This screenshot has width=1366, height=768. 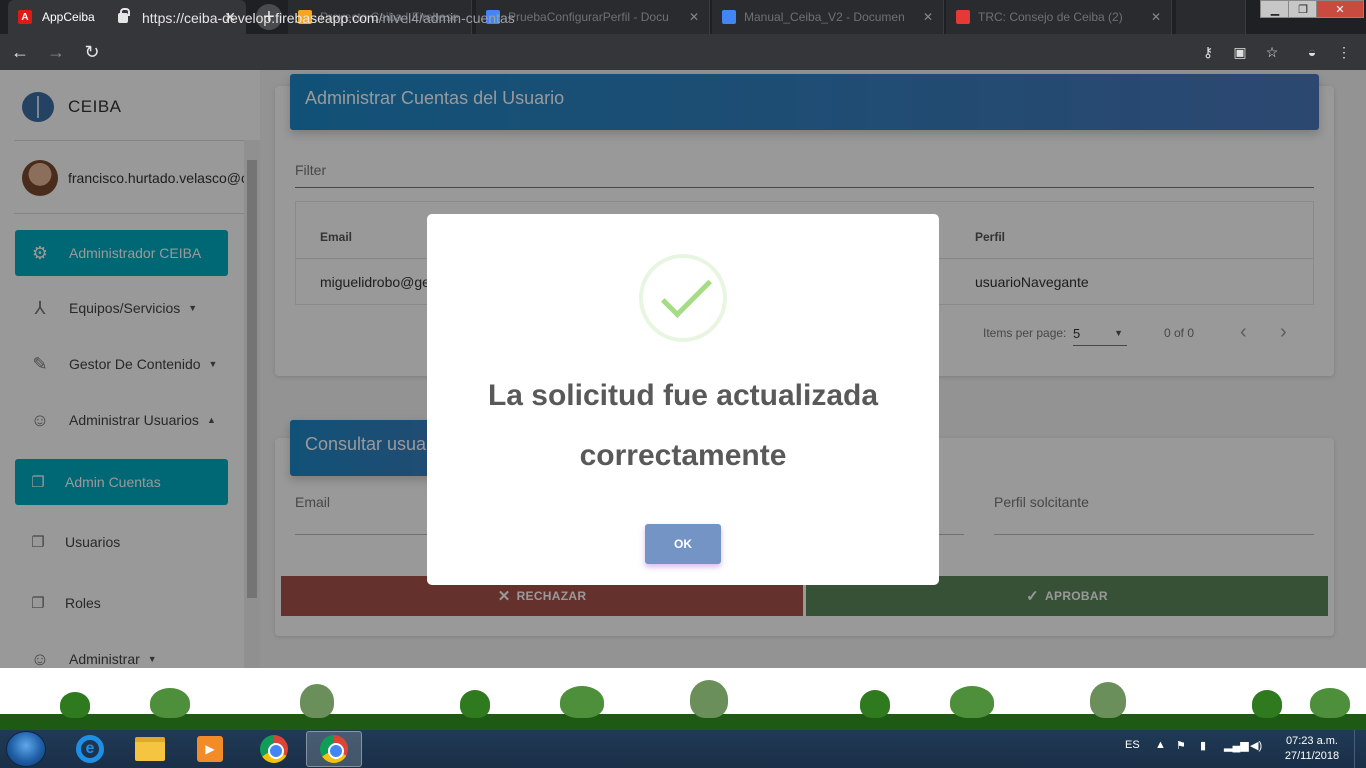 What do you see at coordinates (683, 699) in the screenshot?
I see `forest-banner` at bounding box center [683, 699].